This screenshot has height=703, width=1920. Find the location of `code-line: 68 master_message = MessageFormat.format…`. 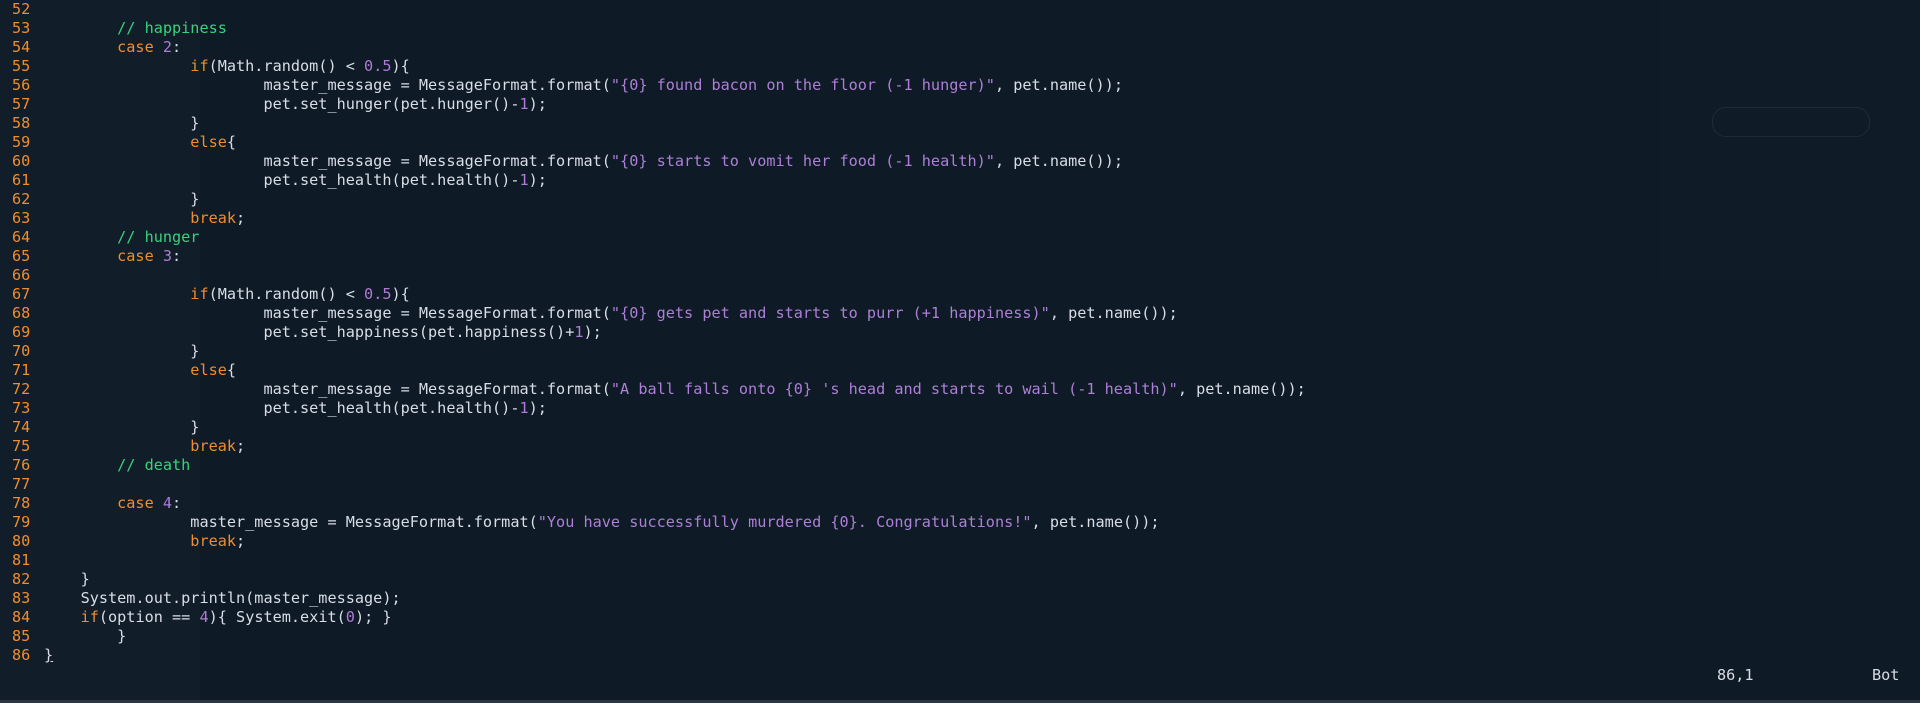

code-line: 68 master_message = MessageFormat.format… is located at coordinates (653, 313).